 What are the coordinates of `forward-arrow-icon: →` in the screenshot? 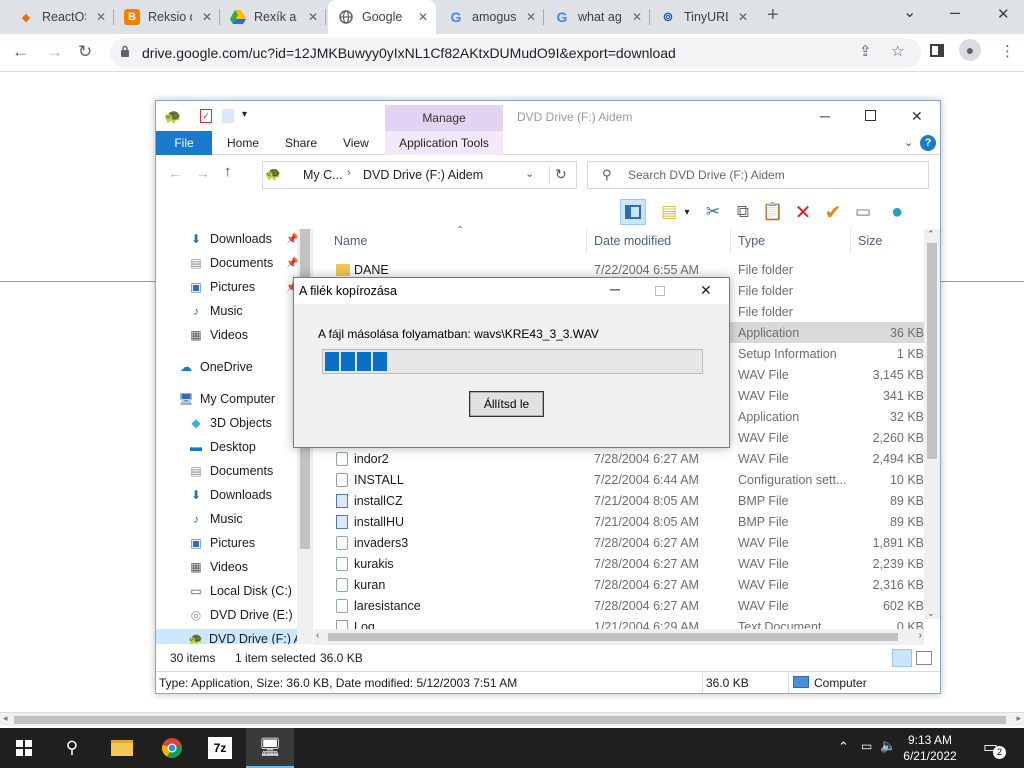 It's located at (203, 173).